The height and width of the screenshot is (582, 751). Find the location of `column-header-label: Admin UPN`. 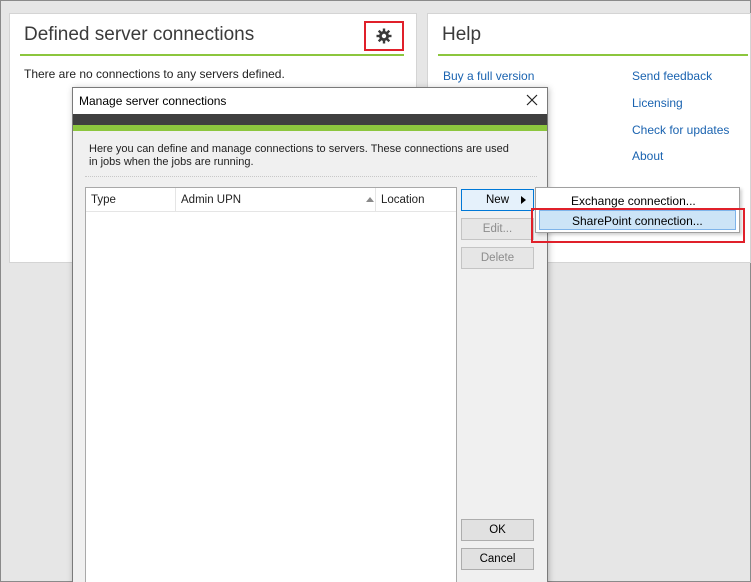

column-header-label: Admin UPN is located at coordinates (211, 200).